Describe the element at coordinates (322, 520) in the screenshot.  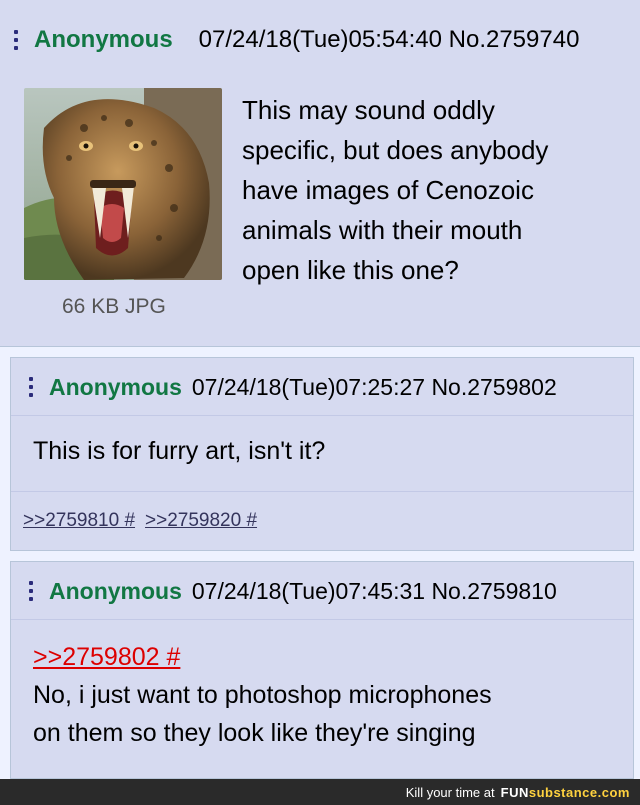
I see `backlinks: >>2759810 # >>2759820 #` at that location.